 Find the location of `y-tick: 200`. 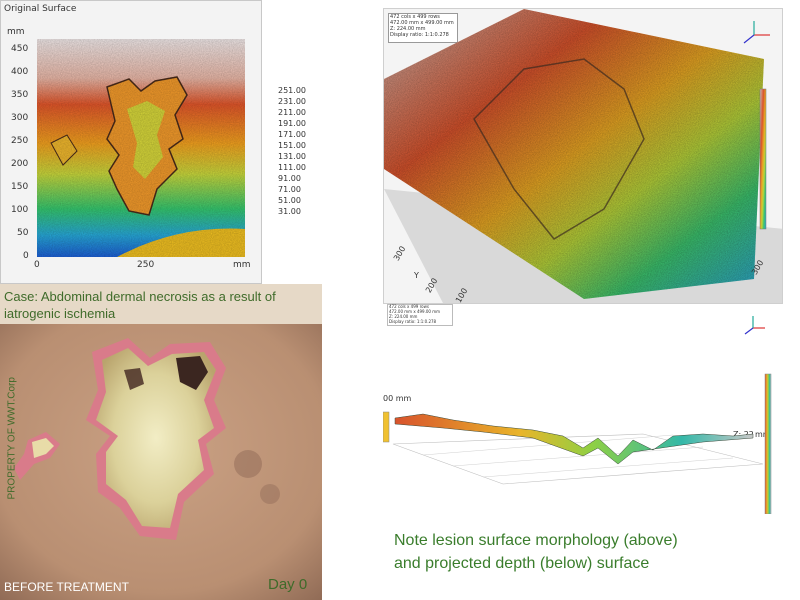

y-tick: 200 is located at coordinates (20, 164).